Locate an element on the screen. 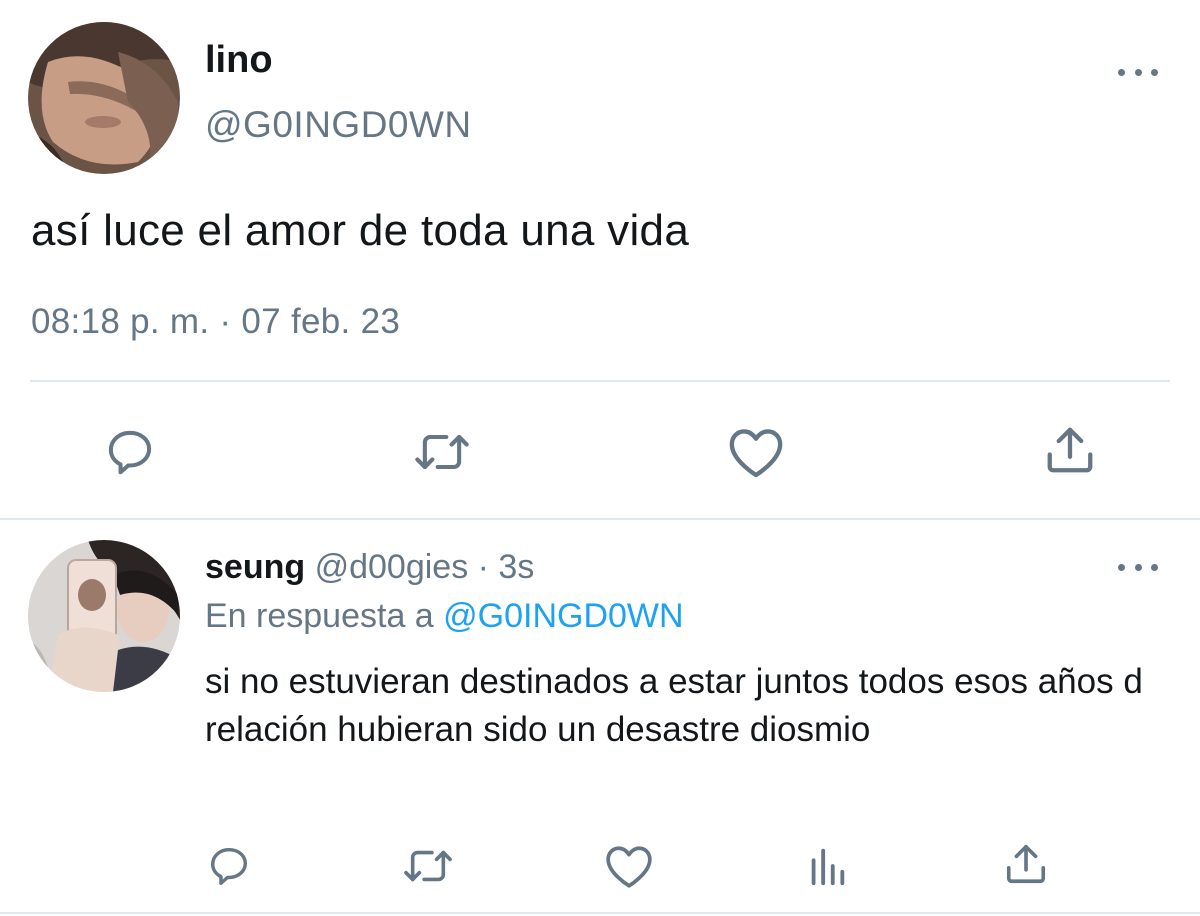 Image resolution: width=1200 pixels, height=916 pixels. main-author-name: lino is located at coordinates (239, 60).